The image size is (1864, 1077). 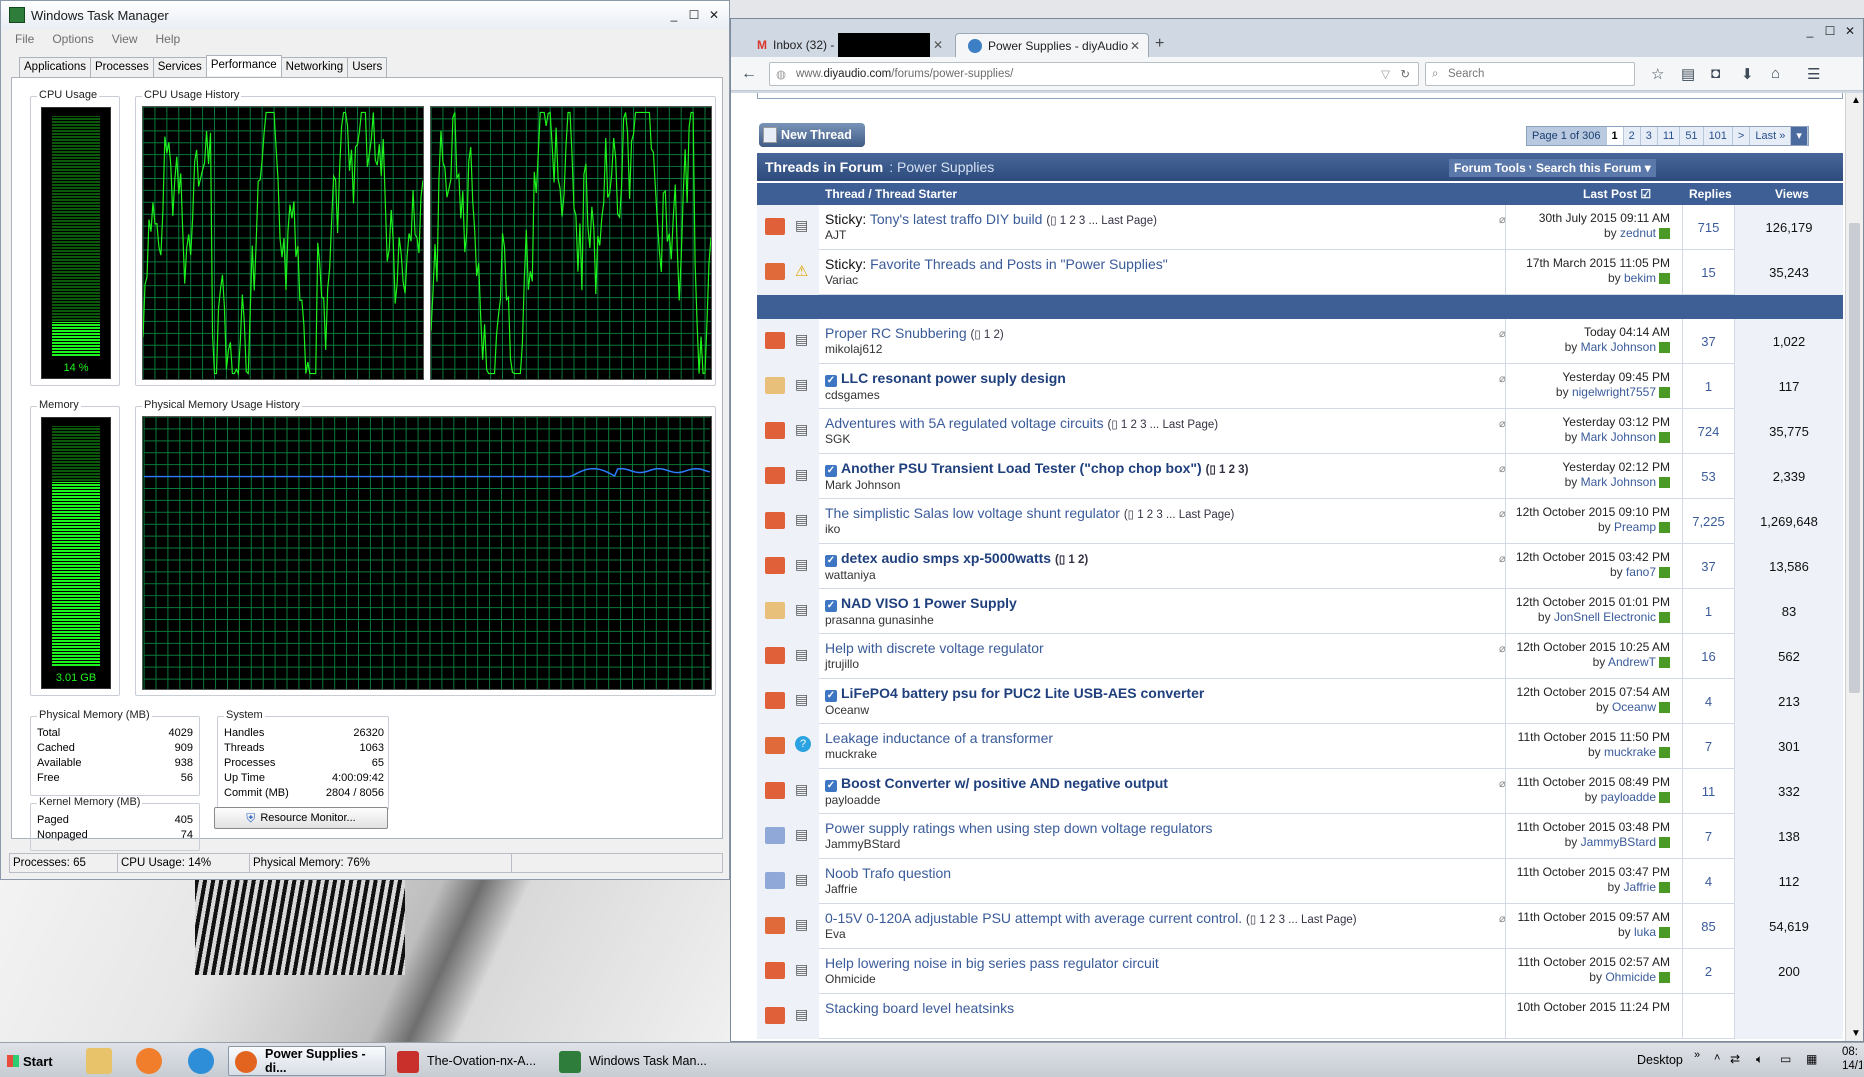 I want to click on scroll-down-icon: ▼, so click(x=1856, y=1033).